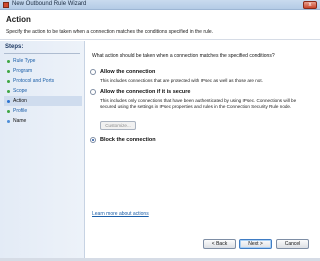  I want to click on step-rule-type: Rule Type, so click(43, 61).